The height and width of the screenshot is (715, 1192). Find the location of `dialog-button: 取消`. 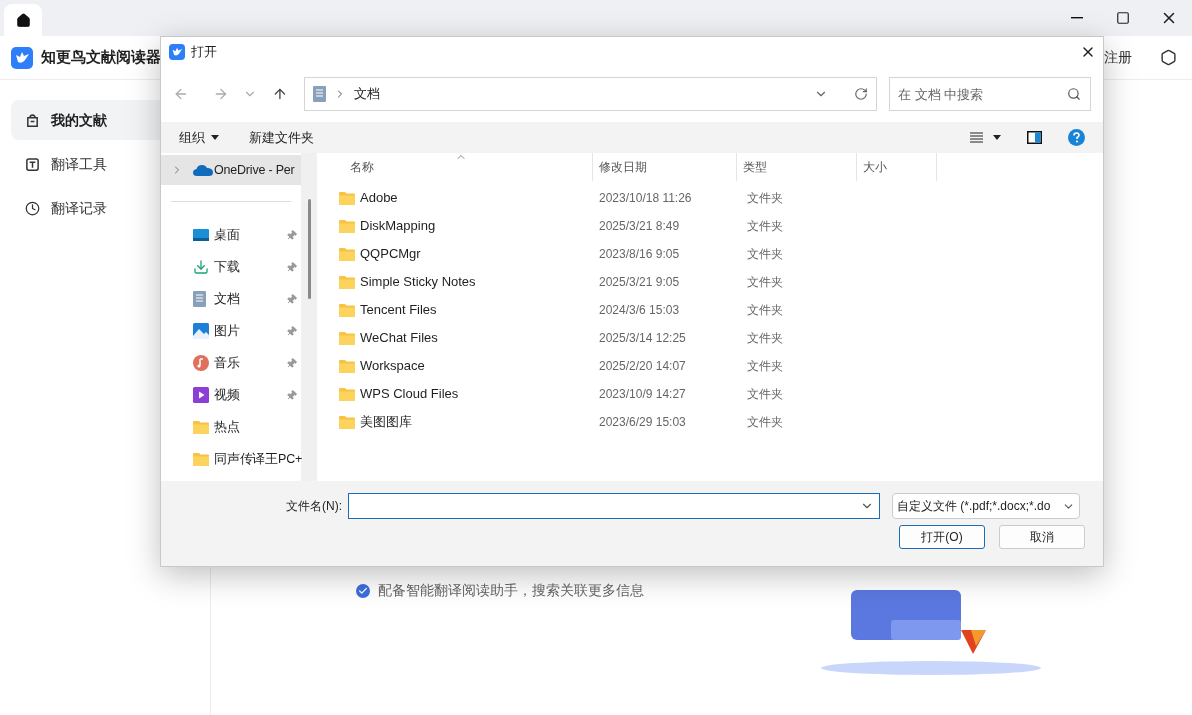

dialog-button: 取消 is located at coordinates (1042, 537).